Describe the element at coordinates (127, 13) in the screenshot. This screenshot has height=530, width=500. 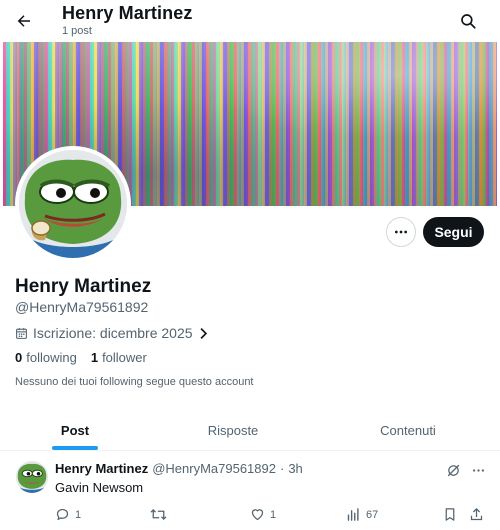
I see `header-title: Henry Martinez` at that location.